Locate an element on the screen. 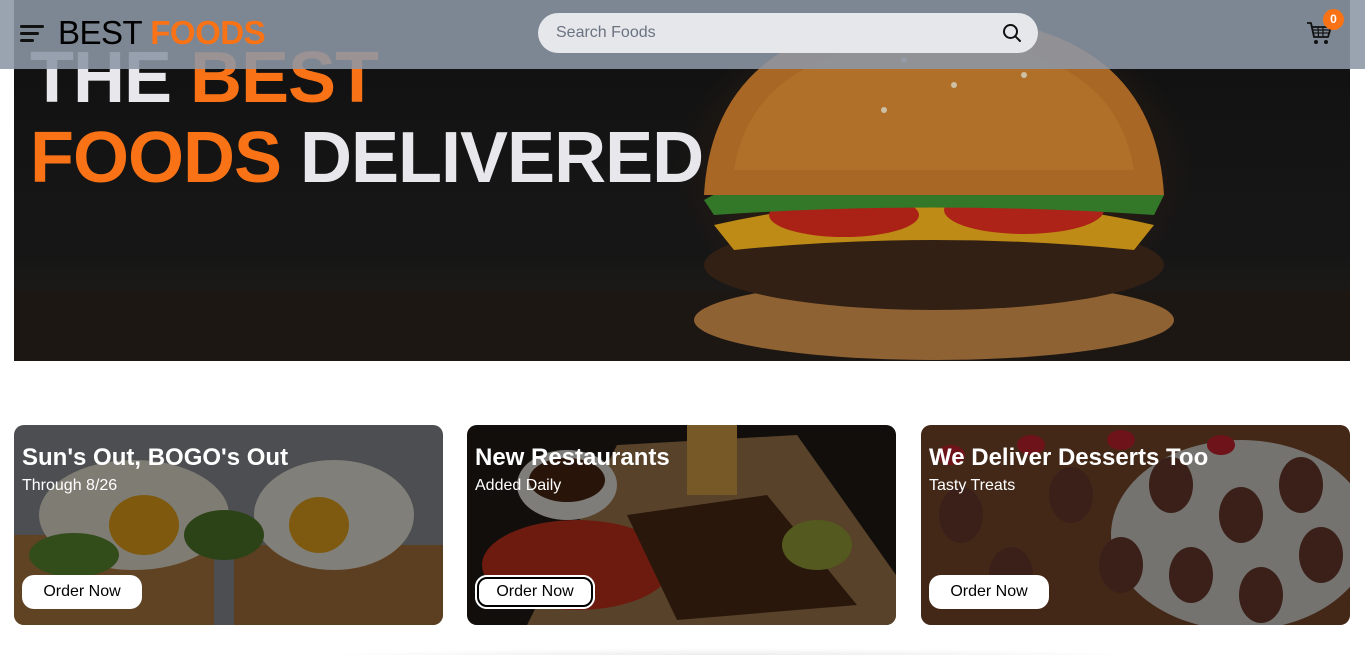 This screenshot has width=1365, height=655. card-subtitle: Tasty Treats is located at coordinates (972, 485).